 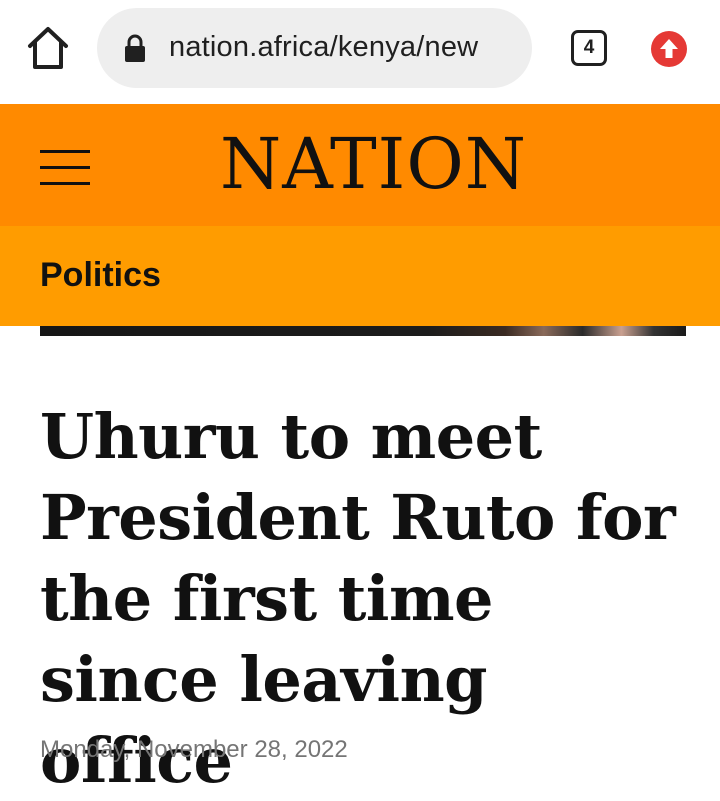 I want to click on url-text: nation.africa/kenya/new, so click(x=344, y=47).